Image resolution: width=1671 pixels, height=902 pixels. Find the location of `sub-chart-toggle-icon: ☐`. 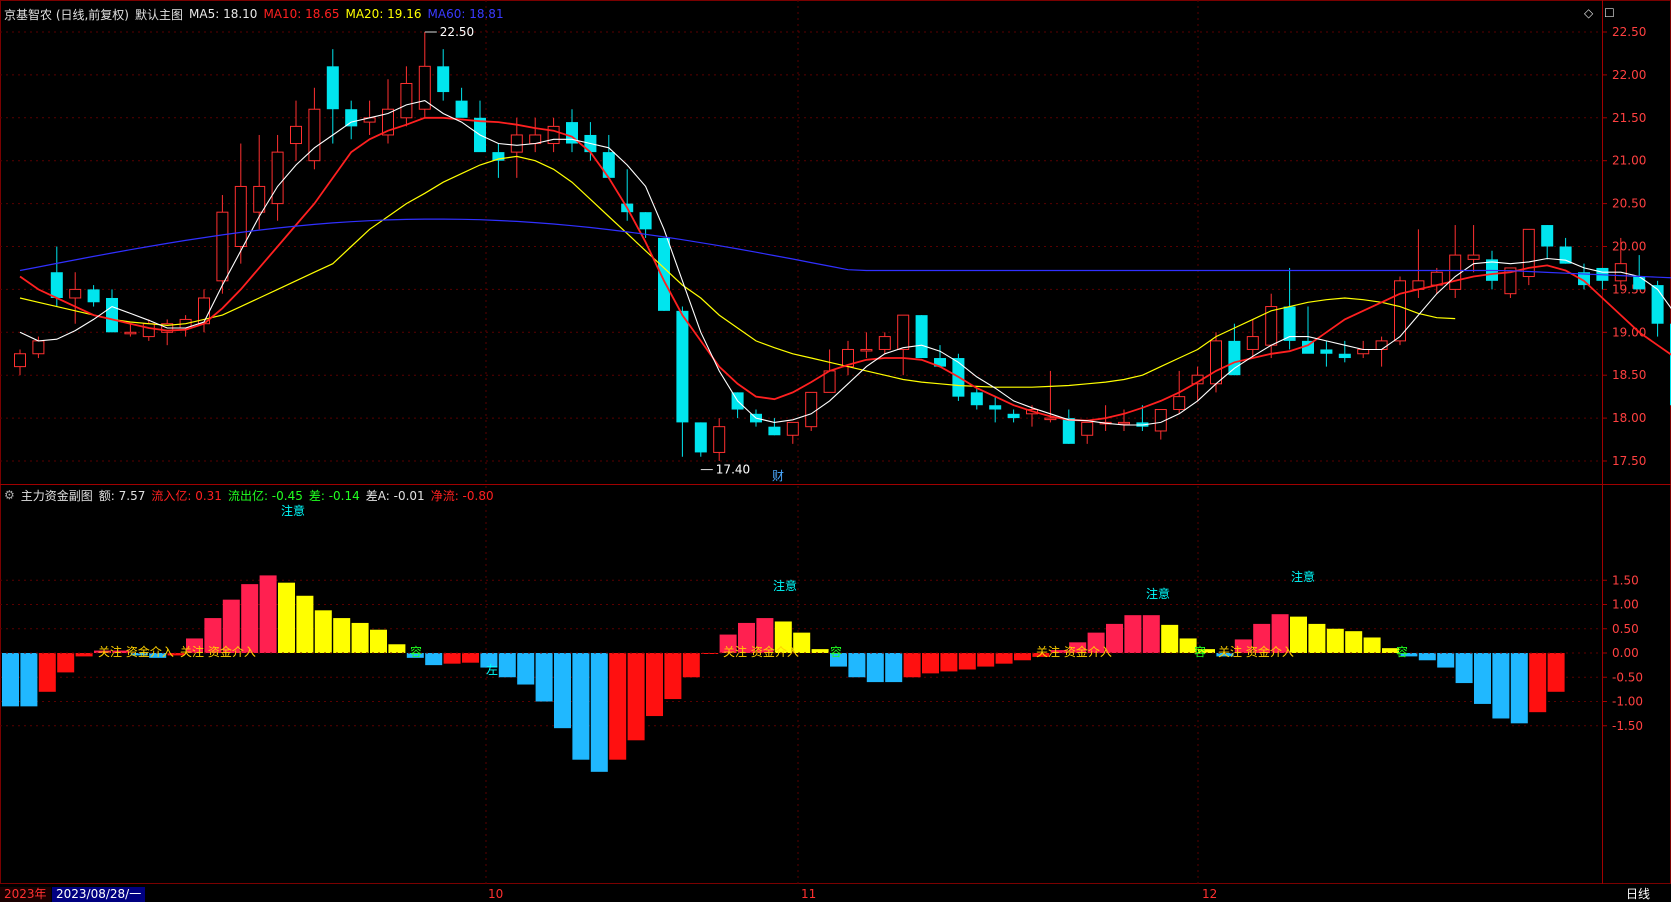

sub-chart-toggle-icon: ☐ is located at coordinates (1609, 13).